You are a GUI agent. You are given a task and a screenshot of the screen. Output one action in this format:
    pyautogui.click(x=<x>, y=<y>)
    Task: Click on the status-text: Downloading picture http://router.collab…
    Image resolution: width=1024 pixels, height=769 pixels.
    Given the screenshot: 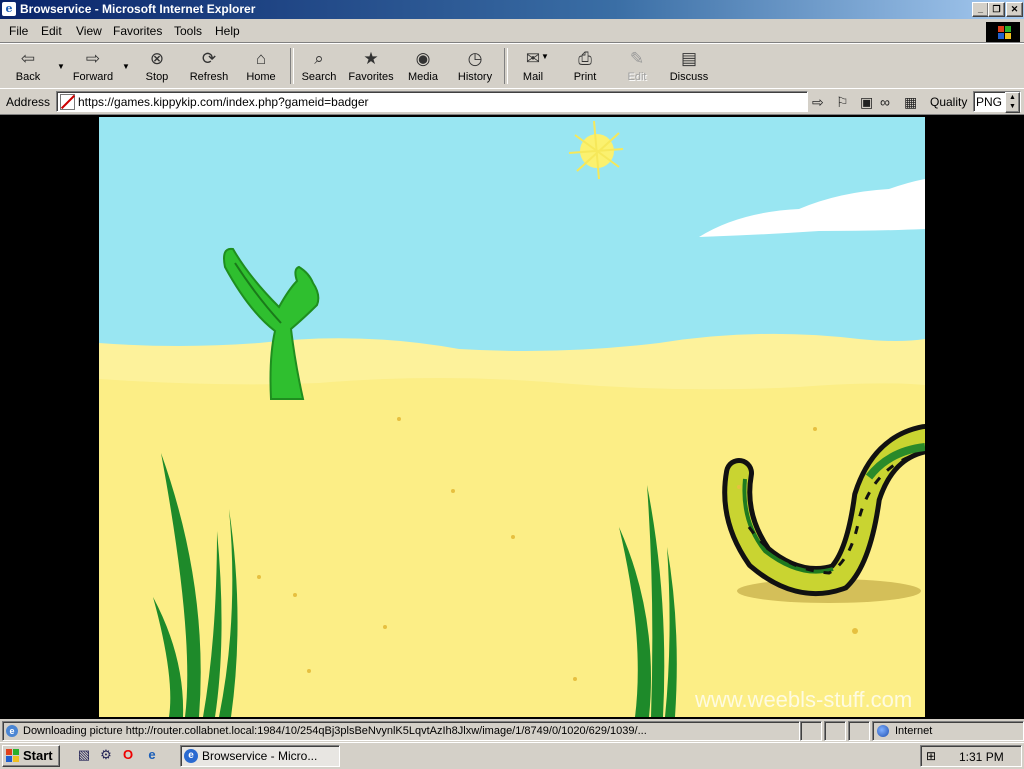 What is the action you would take?
    pyautogui.click(x=335, y=731)
    